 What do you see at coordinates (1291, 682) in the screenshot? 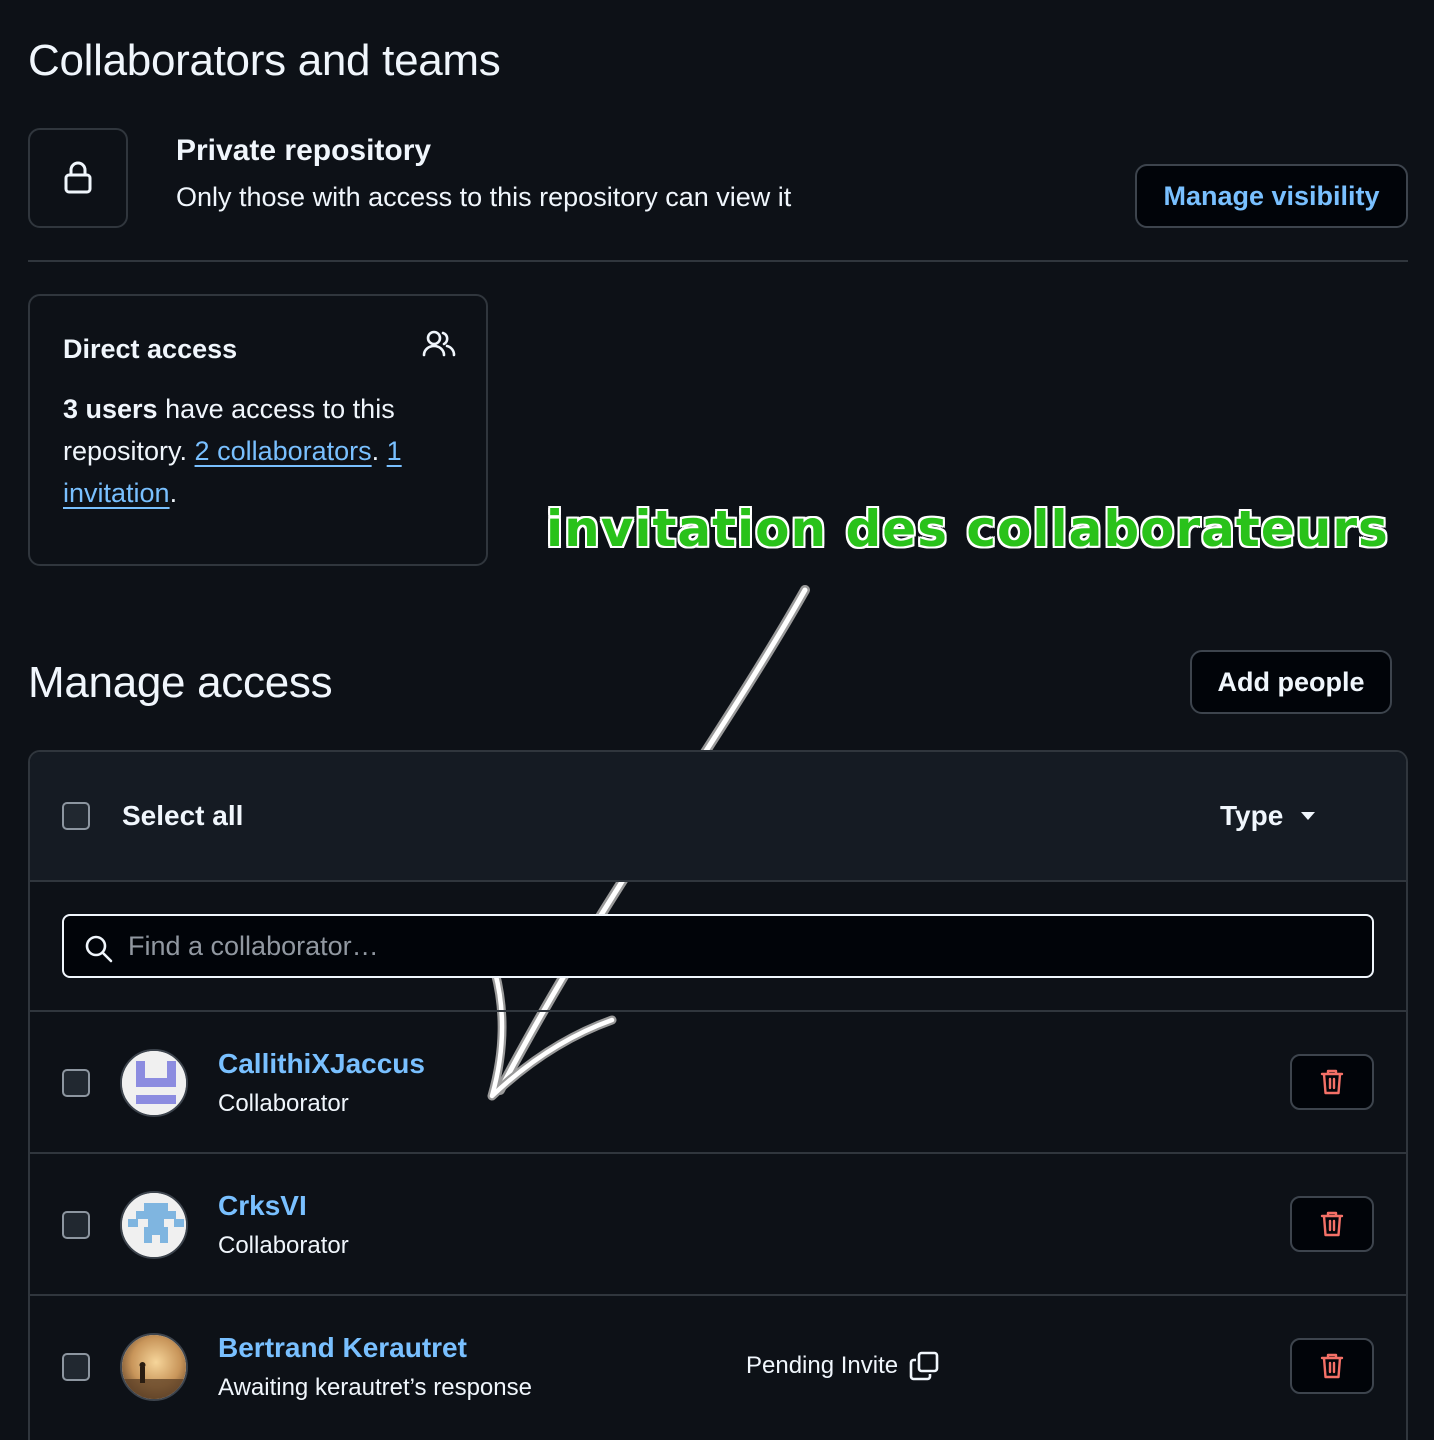
I see `add-people-button: Add people` at bounding box center [1291, 682].